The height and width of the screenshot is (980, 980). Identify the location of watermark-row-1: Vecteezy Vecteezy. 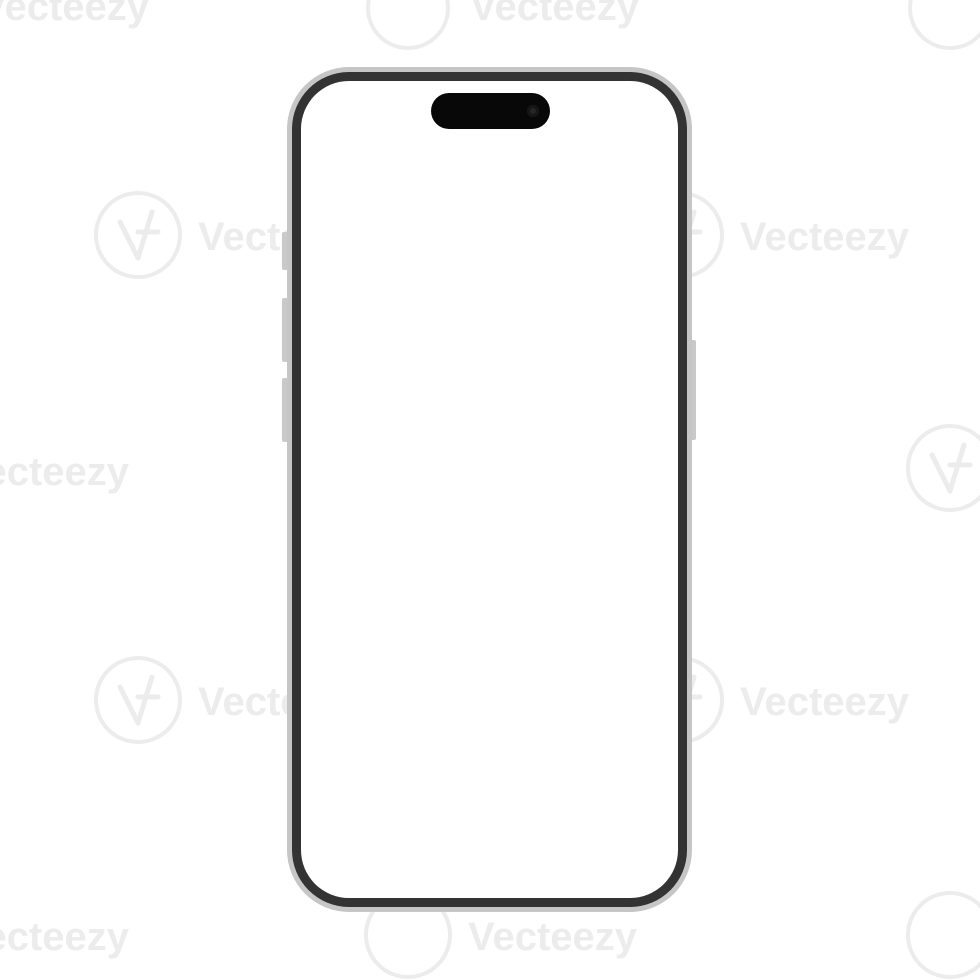
(490, 25).